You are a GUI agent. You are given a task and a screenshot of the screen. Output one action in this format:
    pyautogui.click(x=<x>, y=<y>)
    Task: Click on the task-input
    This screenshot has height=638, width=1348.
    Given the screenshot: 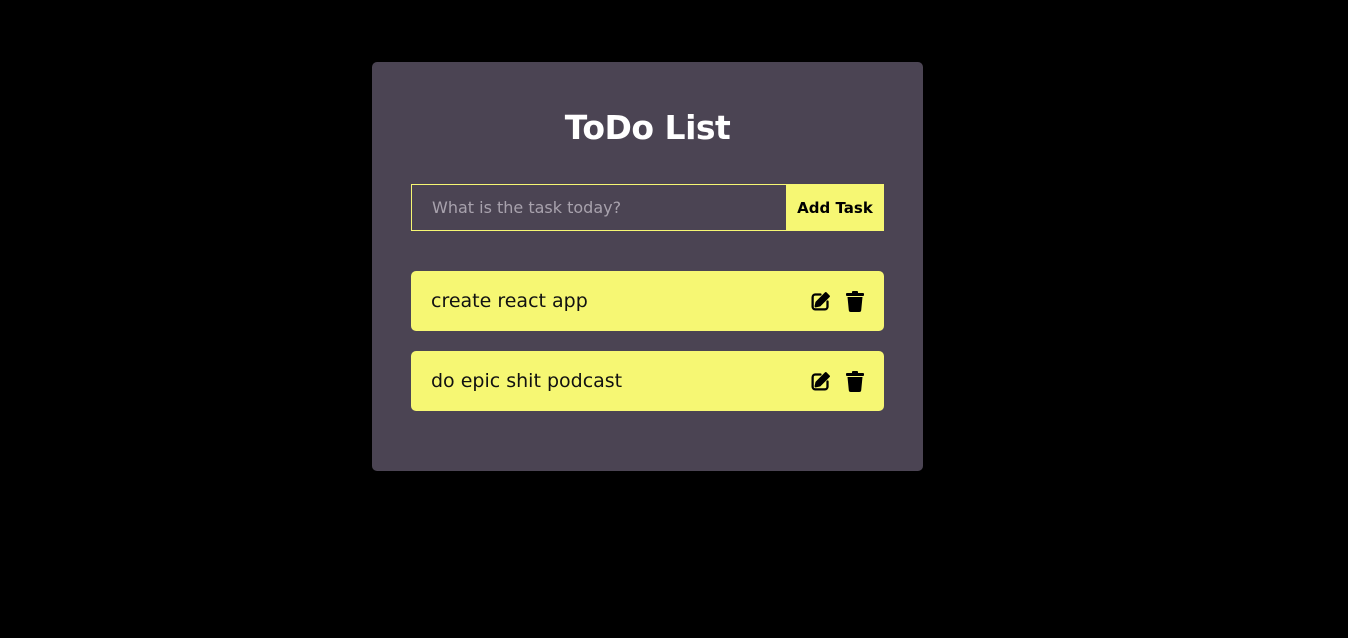 What is the action you would take?
    pyautogui.click(x=598, y=207)
    